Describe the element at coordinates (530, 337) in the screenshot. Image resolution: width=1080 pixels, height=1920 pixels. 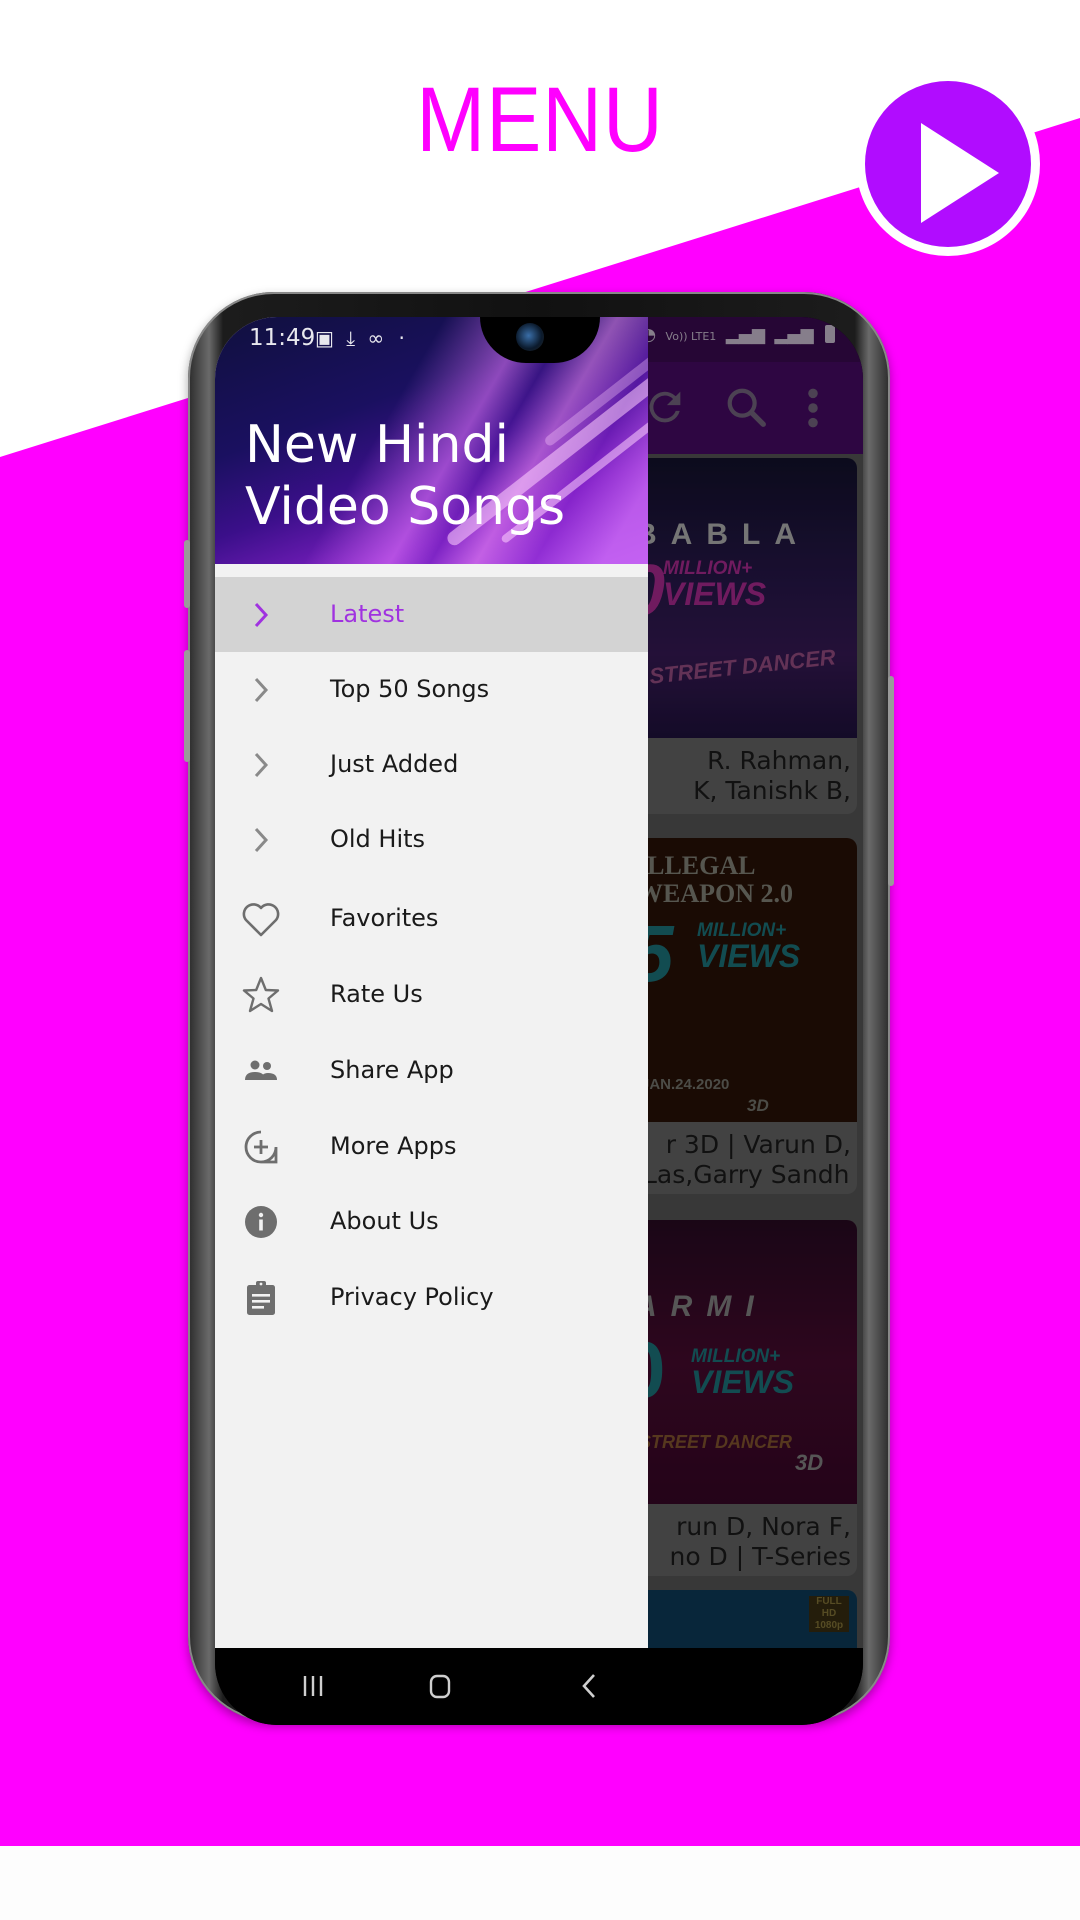
I see `front-camera` at that location.